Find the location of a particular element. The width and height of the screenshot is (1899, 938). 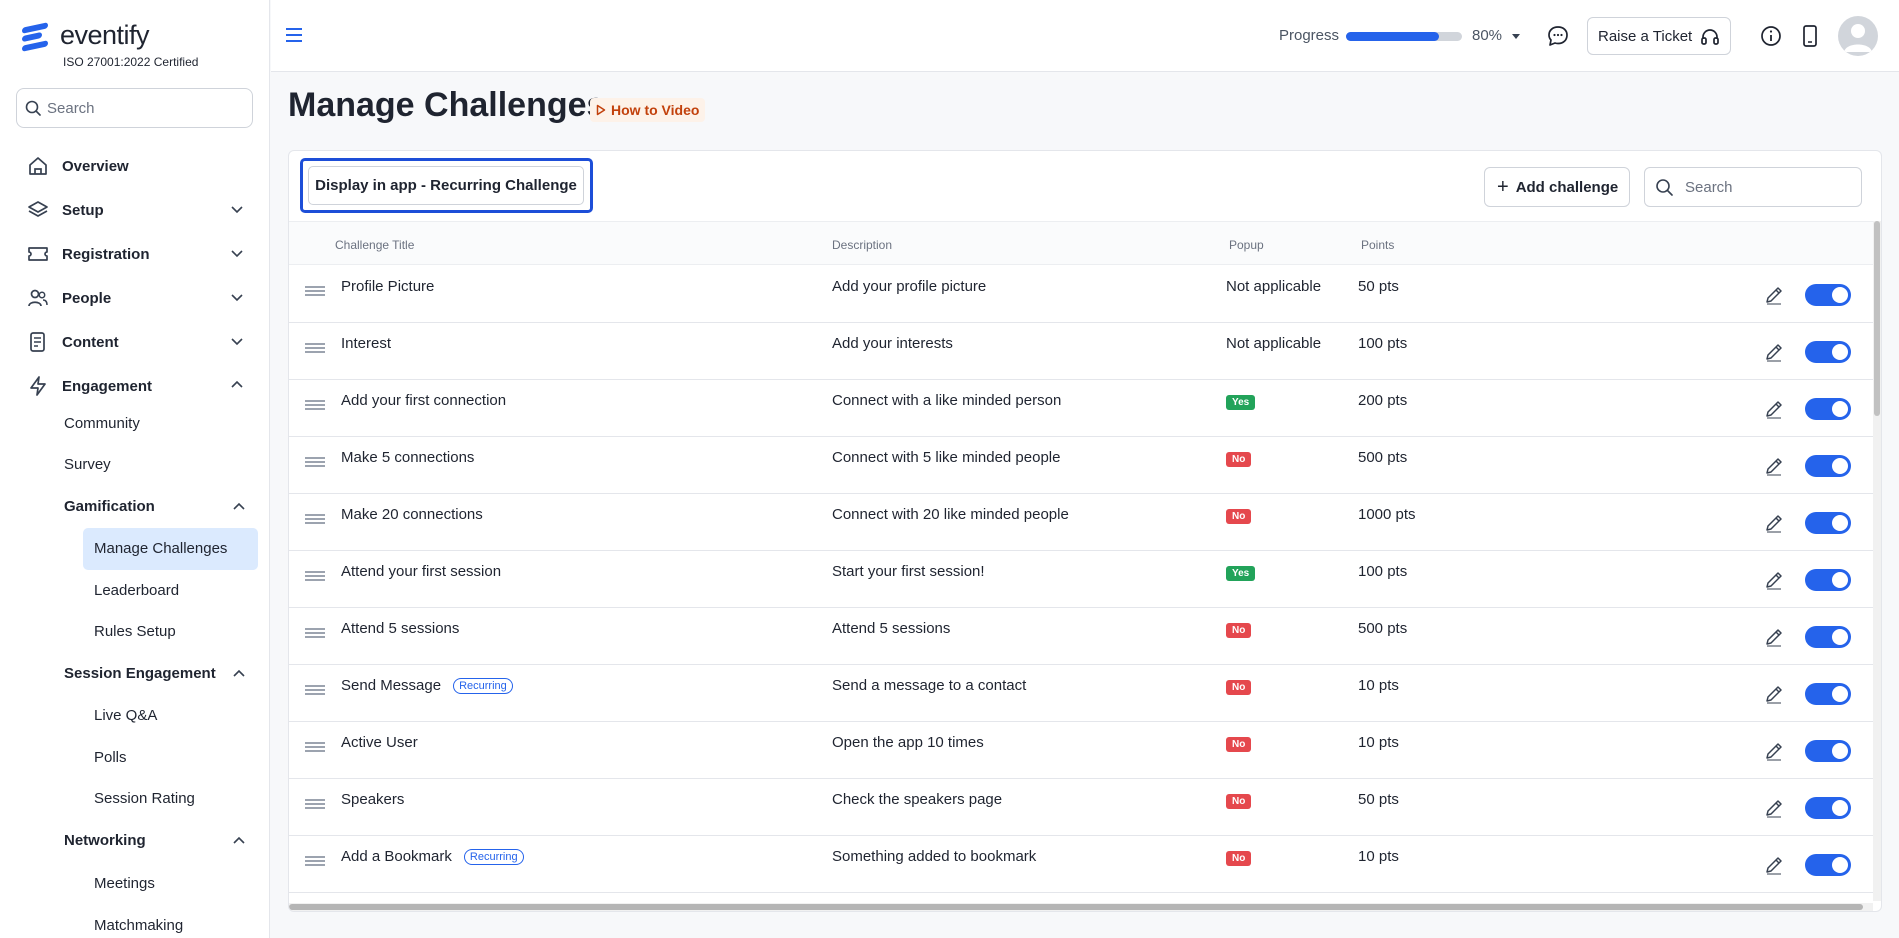

column-header-description: Description is located at coordinates (862, 245).